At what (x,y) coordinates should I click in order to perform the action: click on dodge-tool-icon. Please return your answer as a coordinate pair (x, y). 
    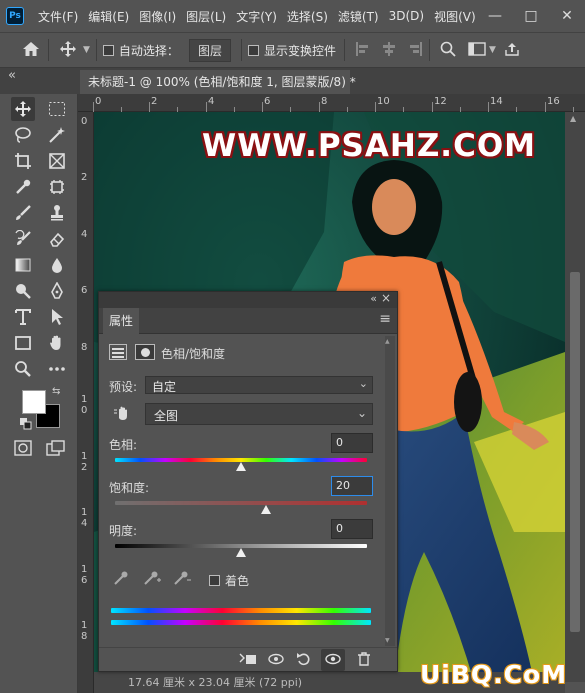
    Looking at the image, I should click on (23, 291).